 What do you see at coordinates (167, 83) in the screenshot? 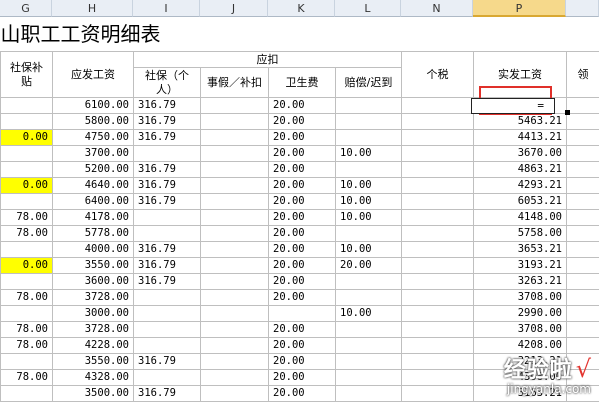
I see `header-social-personal: 社保（个人）` at bounding box center [167, 83].